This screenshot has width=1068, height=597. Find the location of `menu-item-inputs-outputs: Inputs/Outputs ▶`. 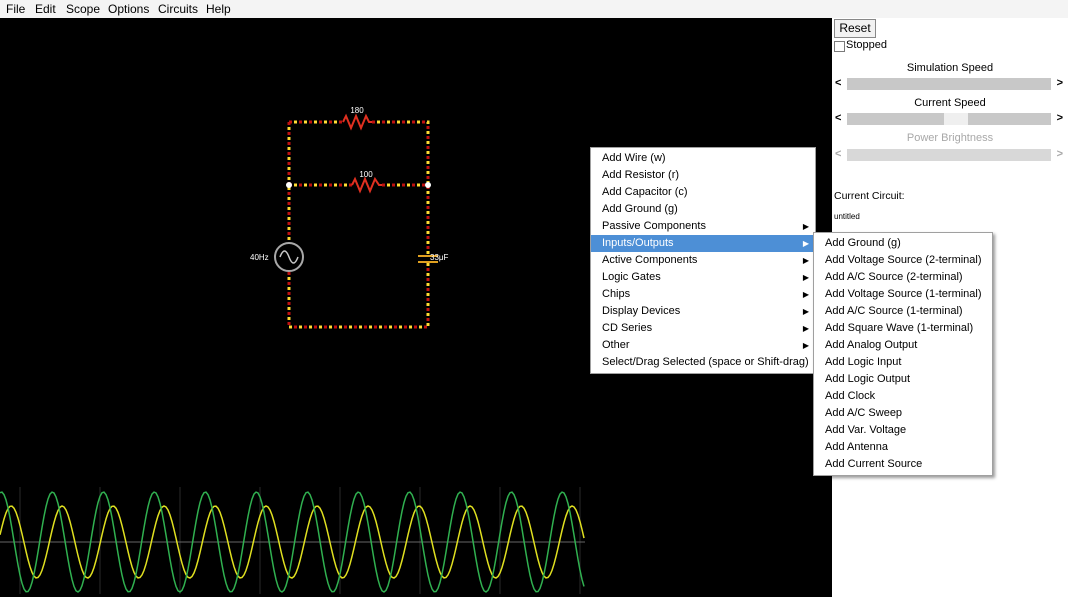

menu-item-inputs-outputs: Inputs/Outputs ▶ is located at coordinates (703, 243).